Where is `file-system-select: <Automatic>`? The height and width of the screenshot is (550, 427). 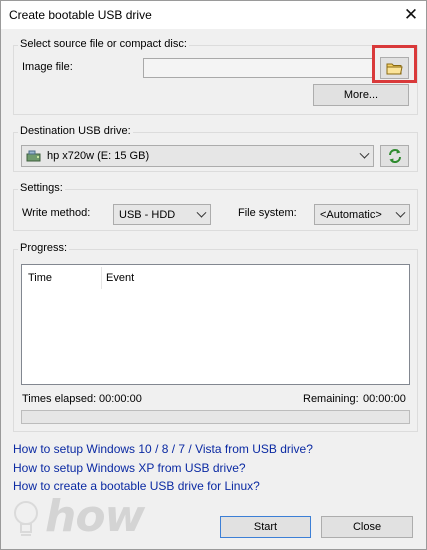
file-system-select: <Automatic> is located at coordinates (362, 214).